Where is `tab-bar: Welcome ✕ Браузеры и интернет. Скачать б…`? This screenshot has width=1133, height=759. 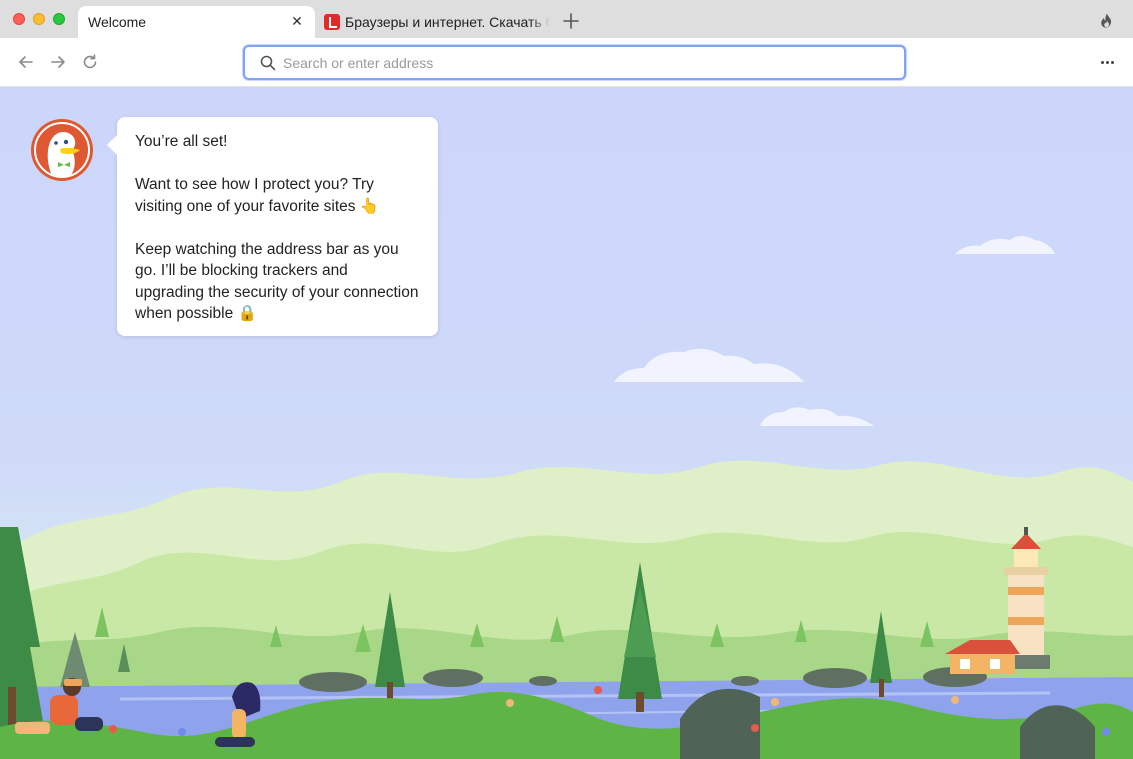
tab-bar: Welcome ✕ Браузеры и интернет. Скачать б… is located at coordinates (566, 19).